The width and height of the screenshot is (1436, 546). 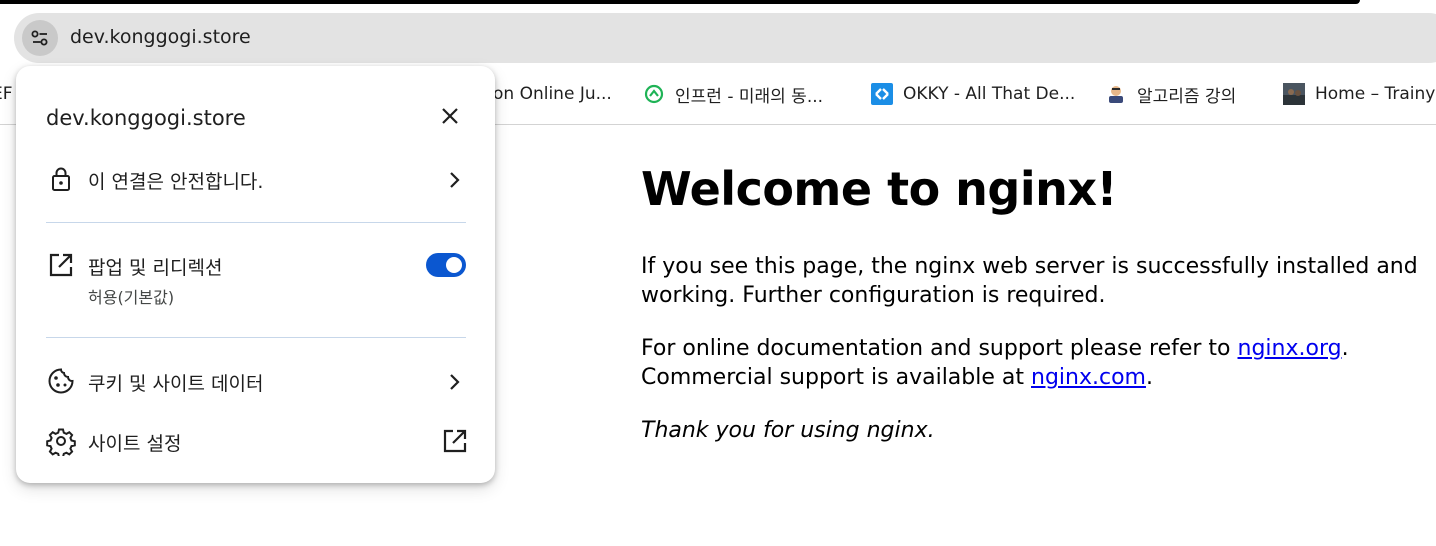 I want to click on popups-toggle, so click(x=446, y=265).